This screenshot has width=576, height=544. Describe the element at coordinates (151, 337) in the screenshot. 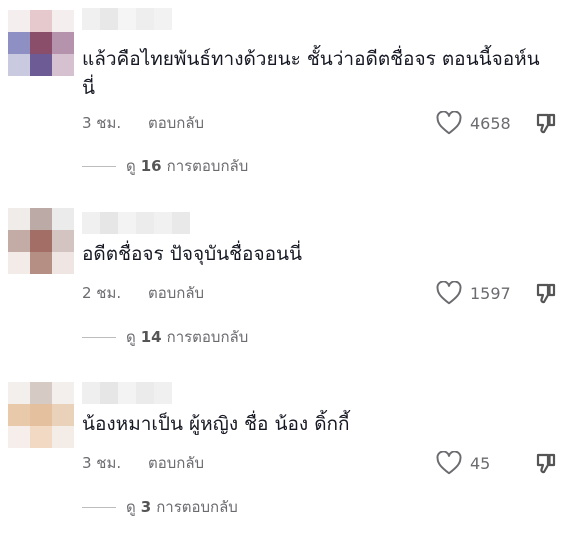

I see `reply-count: 14` at that location.